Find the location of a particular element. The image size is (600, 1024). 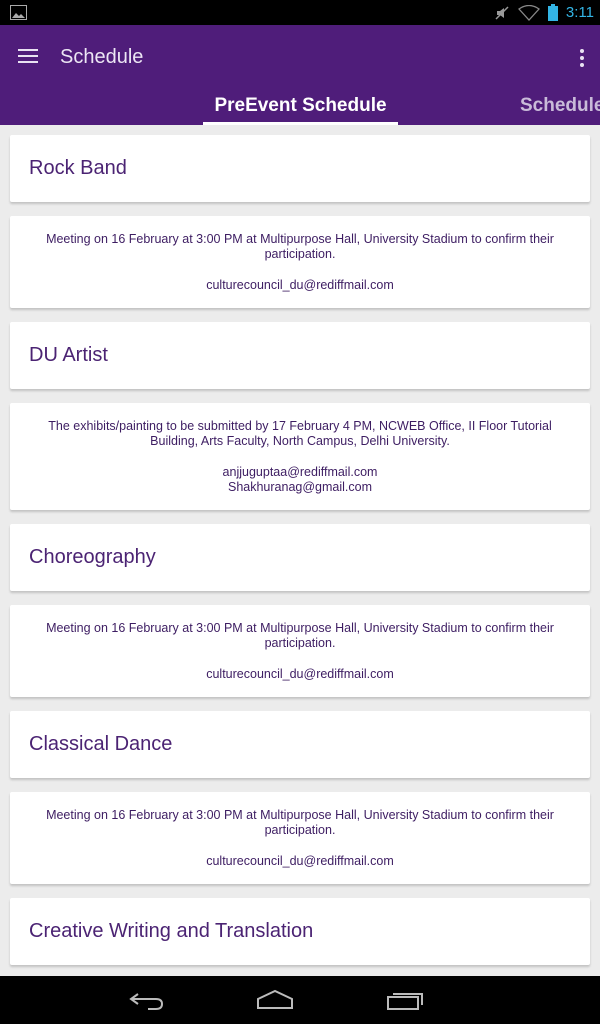

event-title: Classical Dance is located at coordinates (101, 744).